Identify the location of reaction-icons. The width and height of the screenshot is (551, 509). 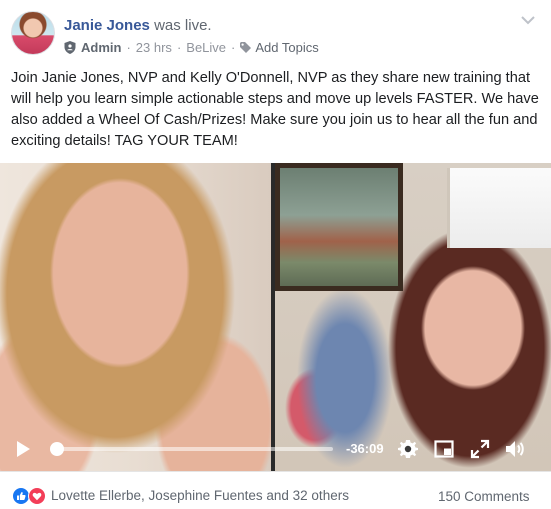
(29, 496).